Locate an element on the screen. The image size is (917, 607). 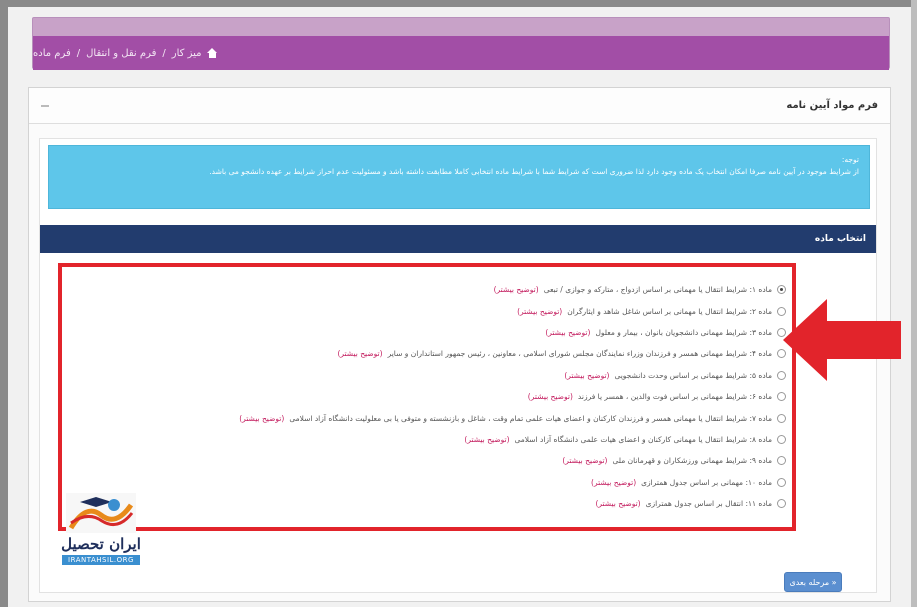
red-arrow-annotation is located at coordinates (842, 340).